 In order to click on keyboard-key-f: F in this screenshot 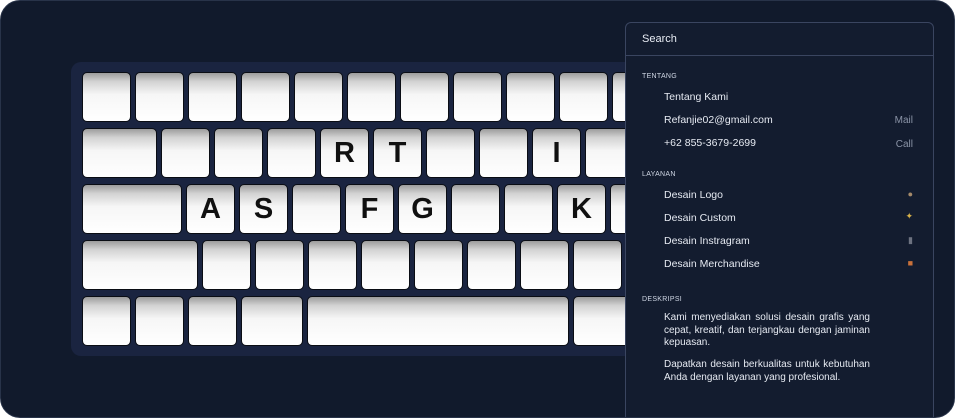, I will do `click(369, 209)`.